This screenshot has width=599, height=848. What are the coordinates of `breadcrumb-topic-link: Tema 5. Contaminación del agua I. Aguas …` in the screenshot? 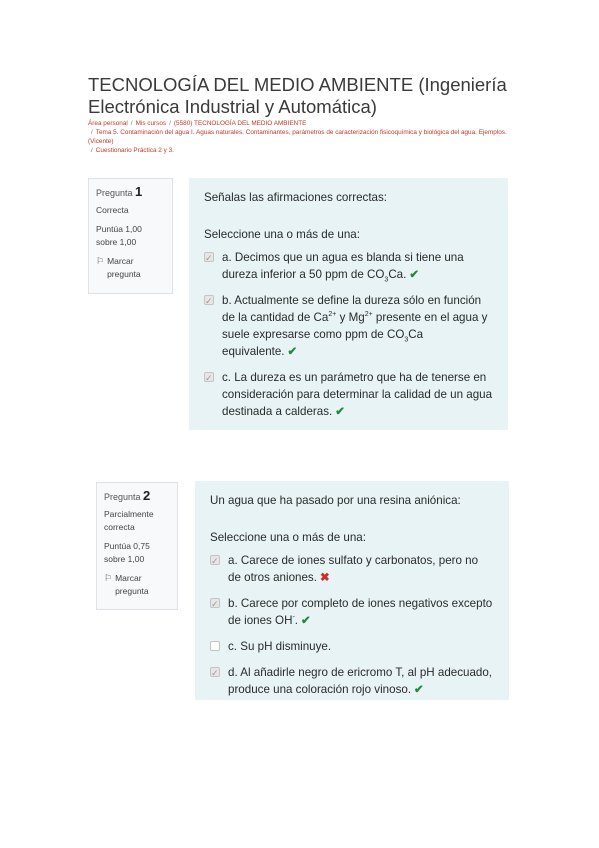 It's located at (297, 137).